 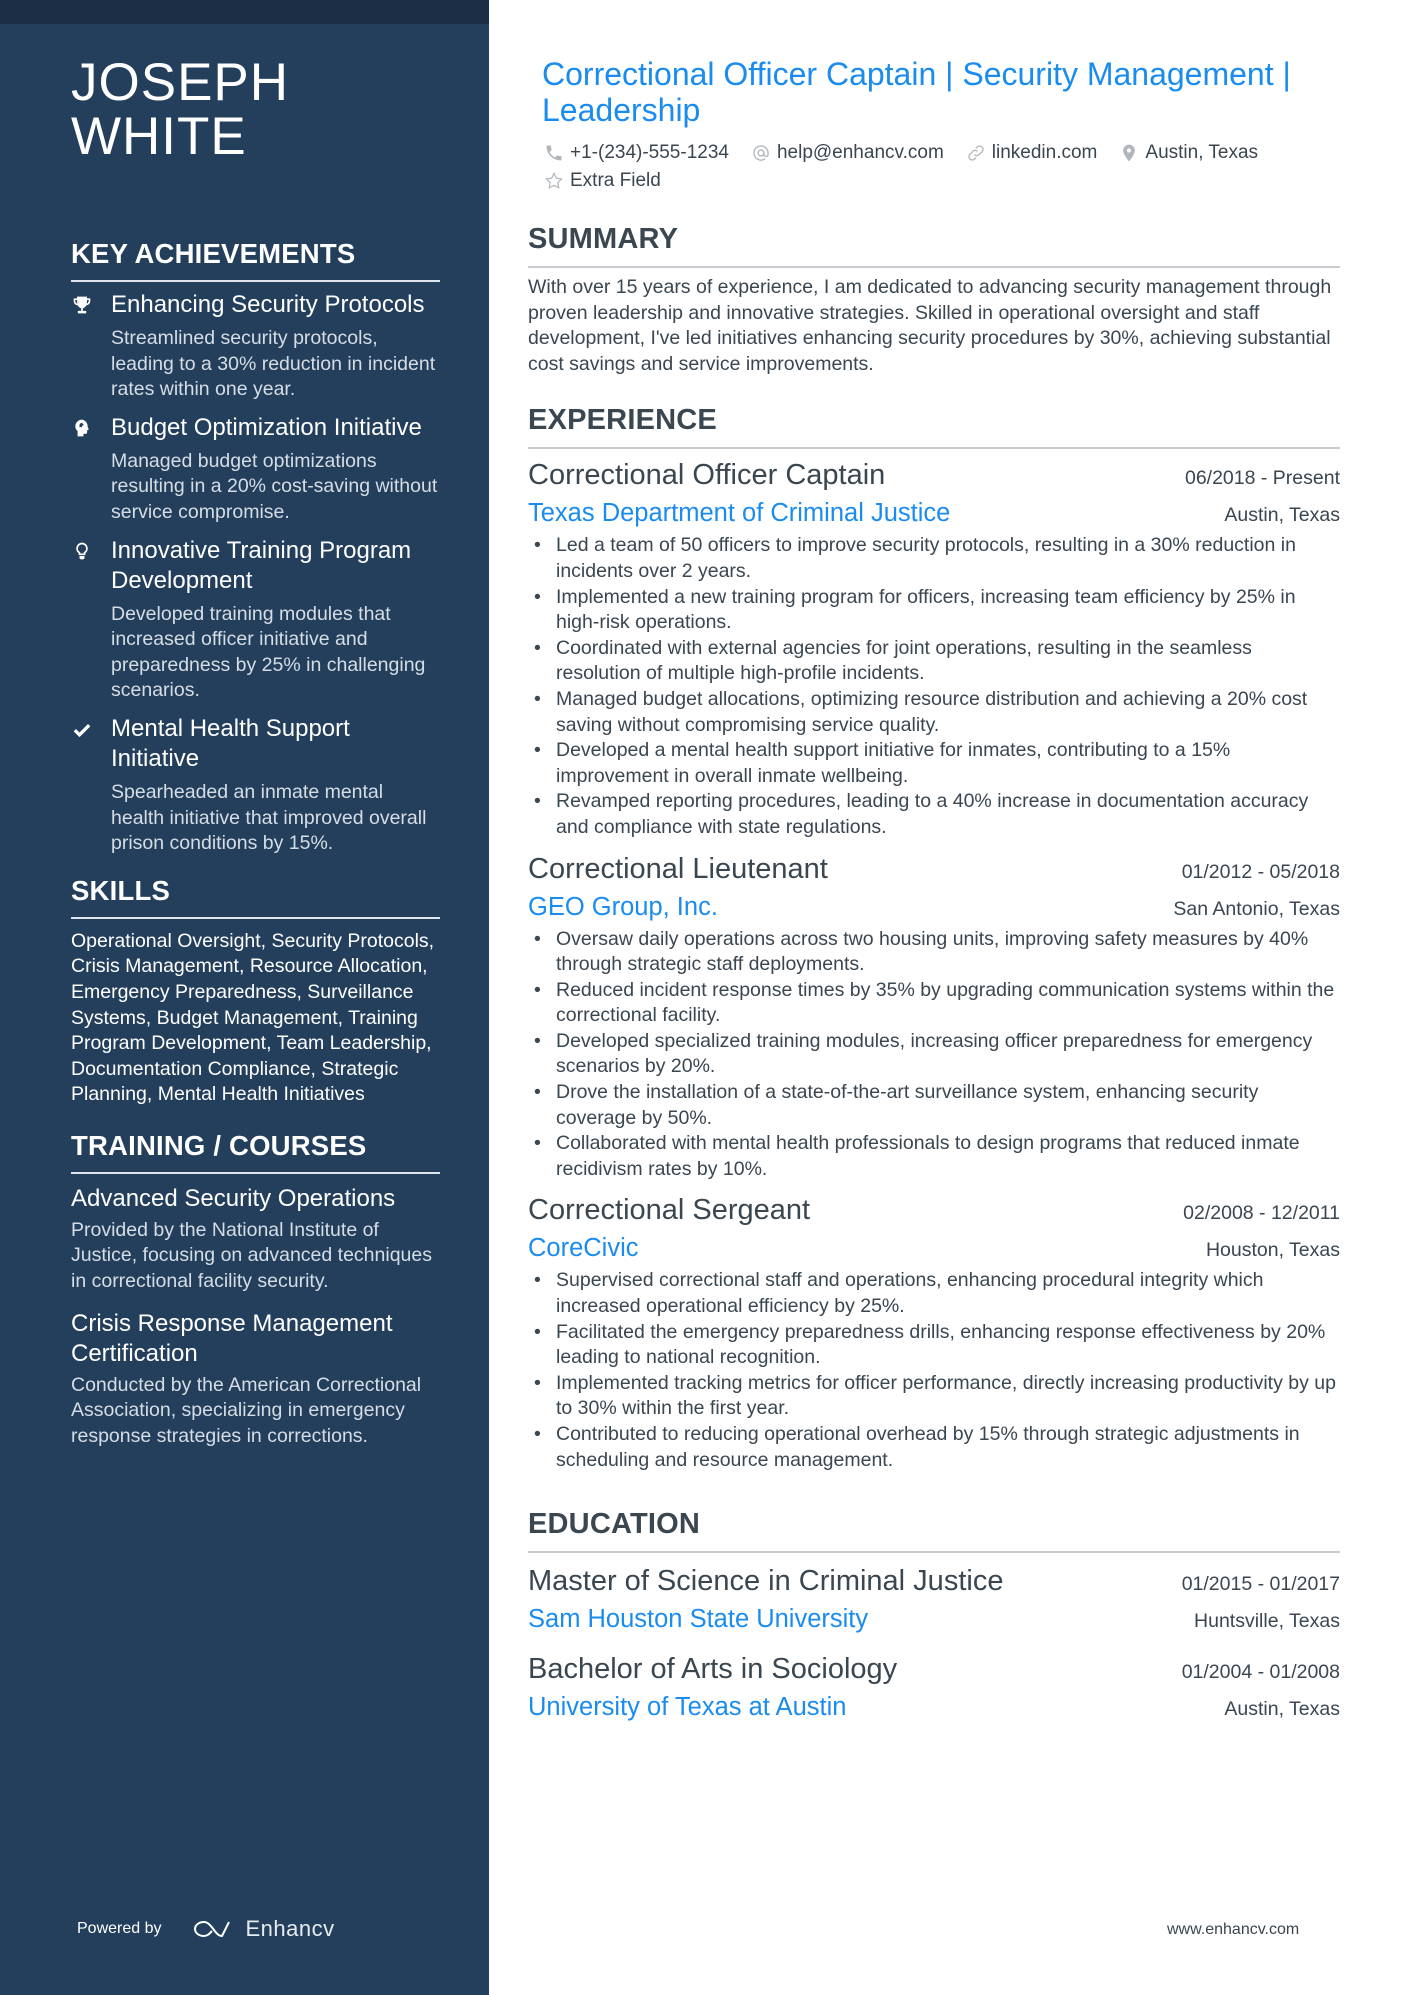 What do you see at coordinates (1044, 152) in the screenshot?
I see `contact-linkedin-text: linkedin.com` at bounding box center [1044, 152].